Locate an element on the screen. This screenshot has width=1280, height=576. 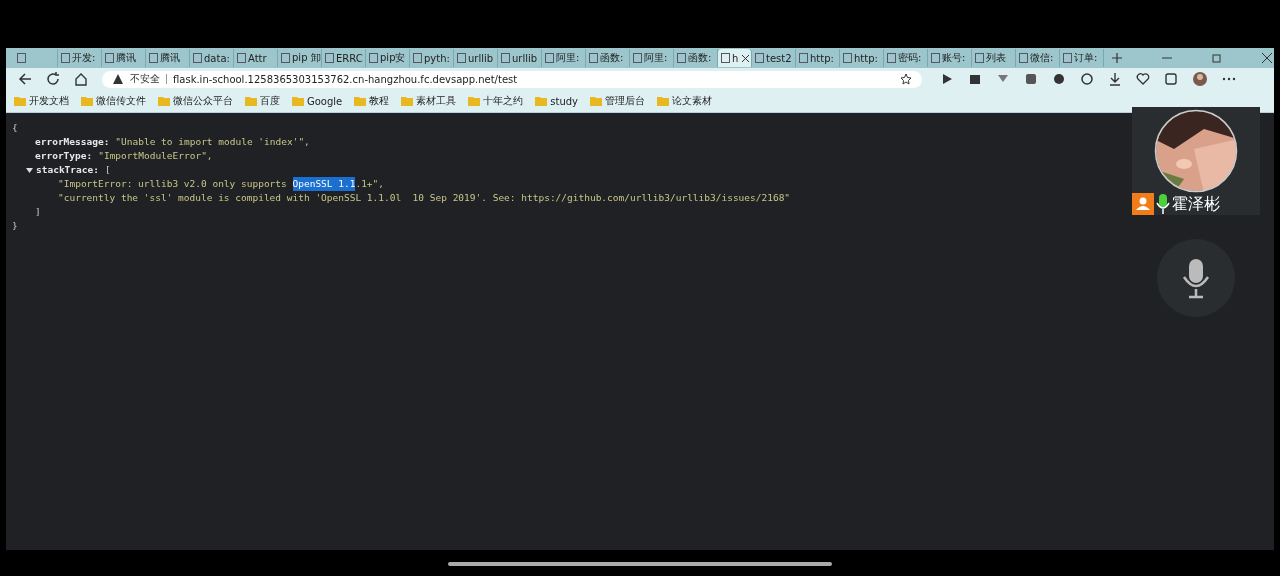
json-string: "ImportModuleError", is located at coordinates (155, 156).